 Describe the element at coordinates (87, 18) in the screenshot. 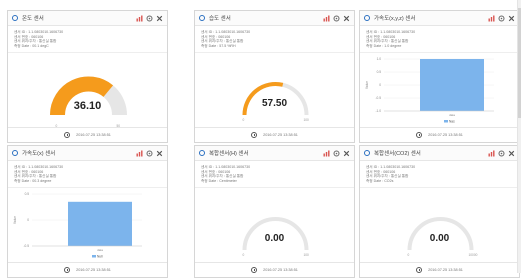

I see `panel-header: 온도 센서` at that location.